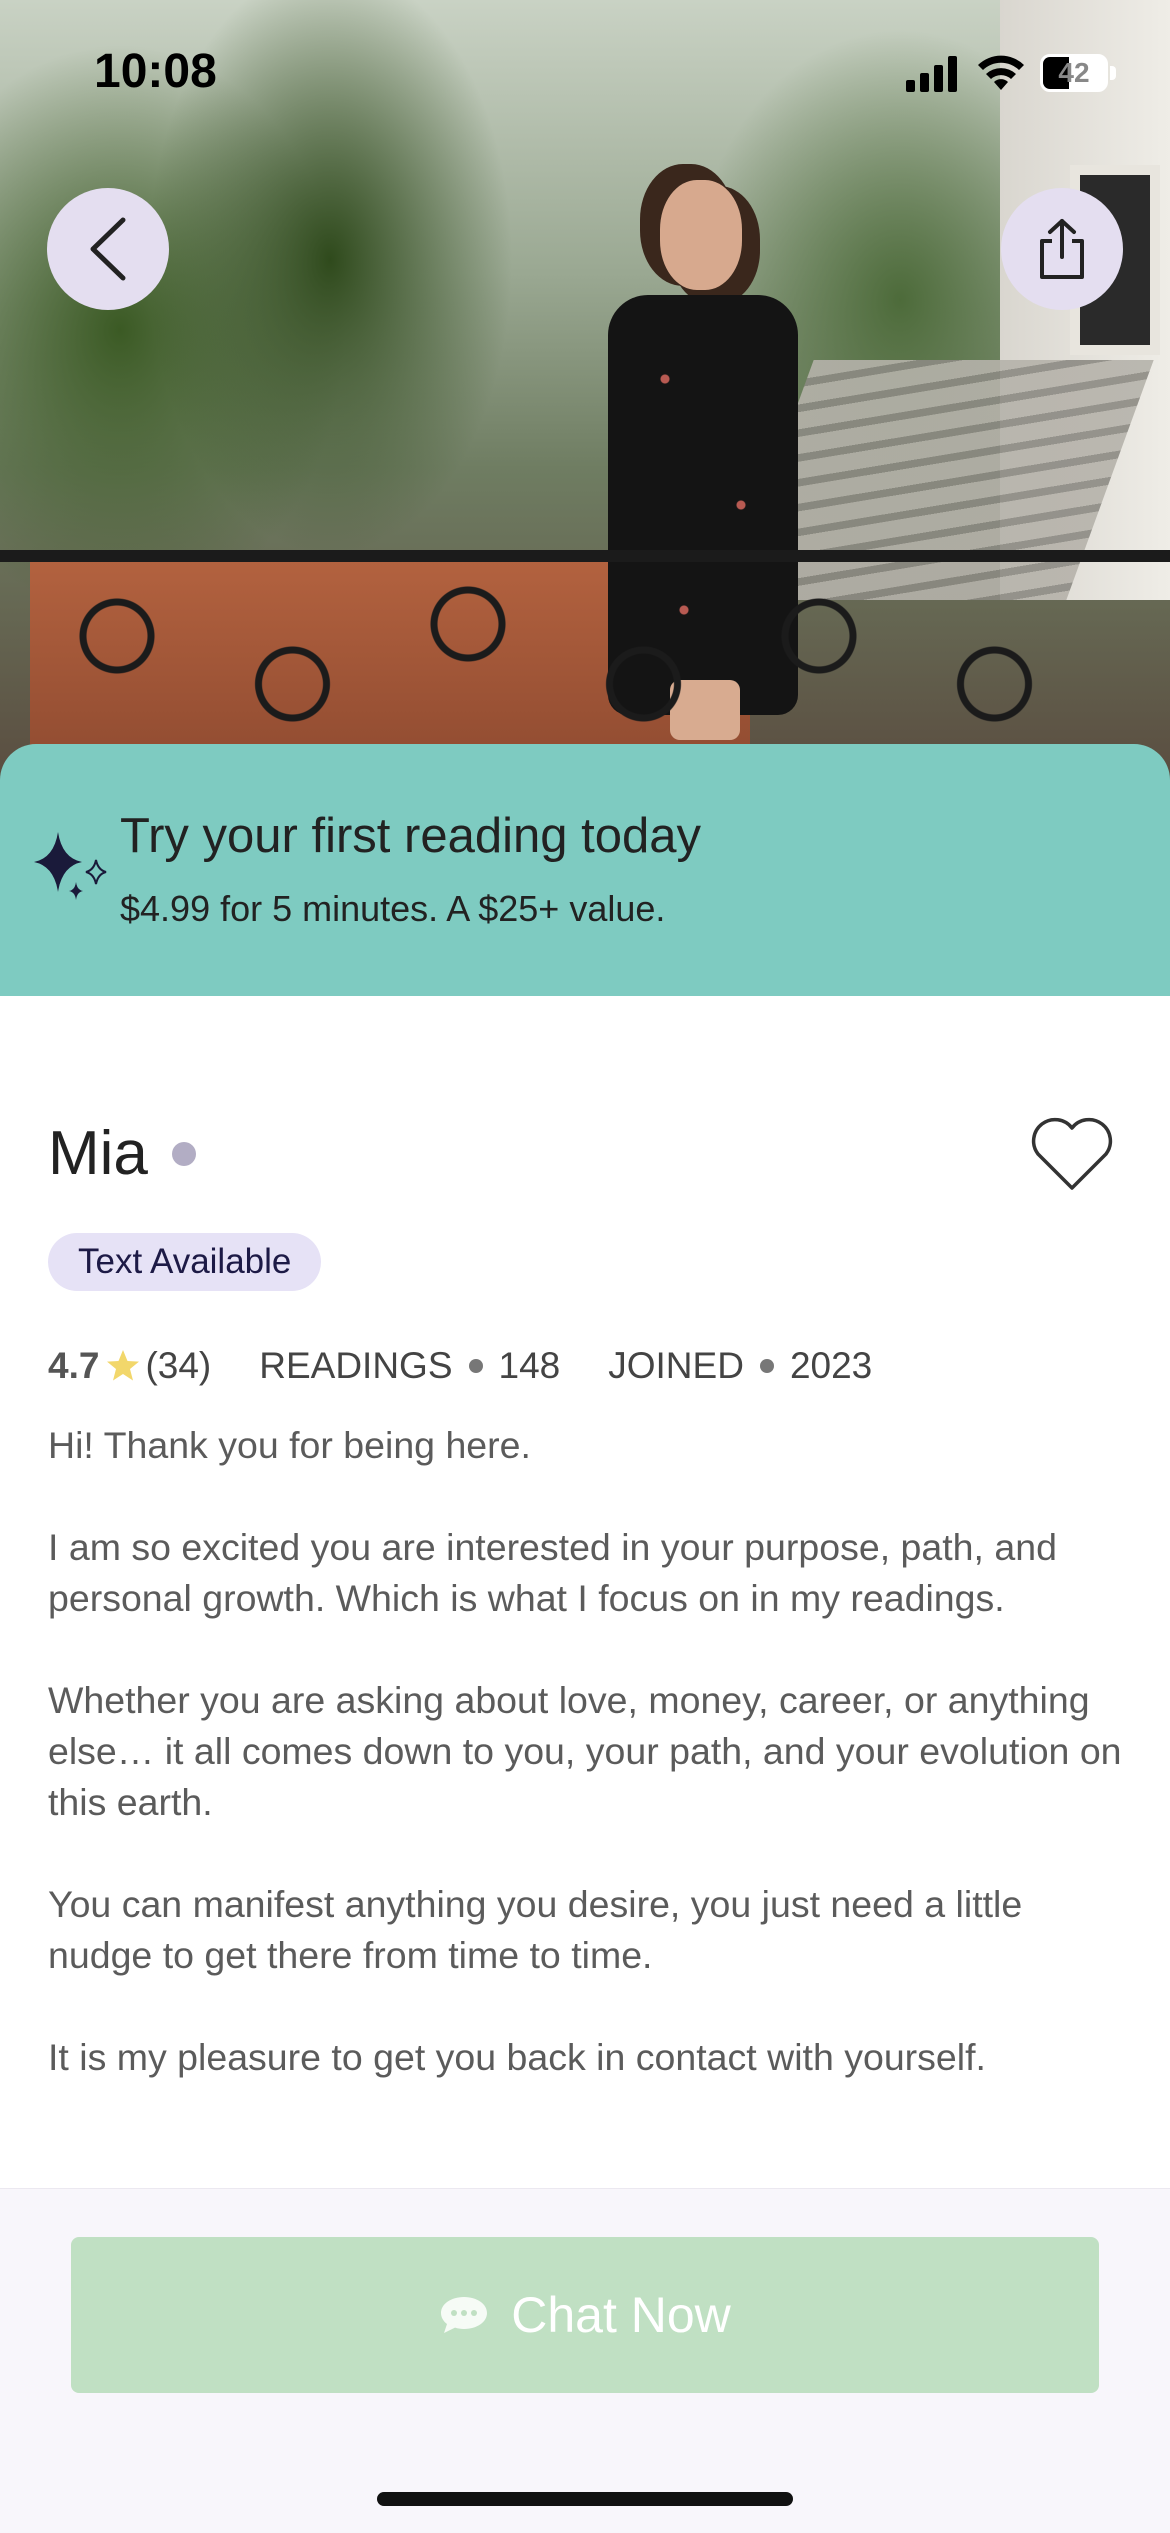 This screenshot has height=2533, width=1170. I want to click on review-count: (34), so click(178, 1365).